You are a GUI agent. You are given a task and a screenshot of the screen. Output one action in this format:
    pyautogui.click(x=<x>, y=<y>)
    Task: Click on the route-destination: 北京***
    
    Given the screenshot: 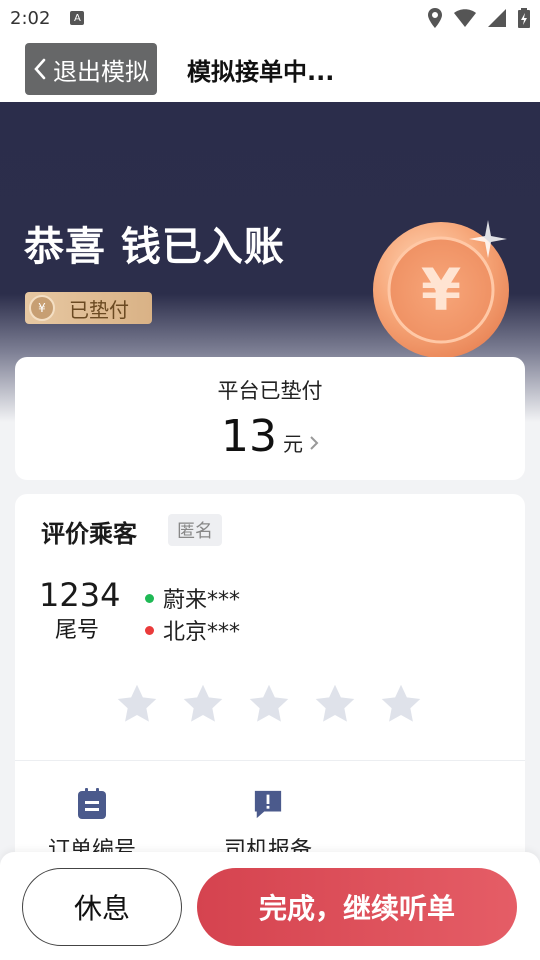 What is the action you would take?
    pyautogui.click(x=192, y=630)
    